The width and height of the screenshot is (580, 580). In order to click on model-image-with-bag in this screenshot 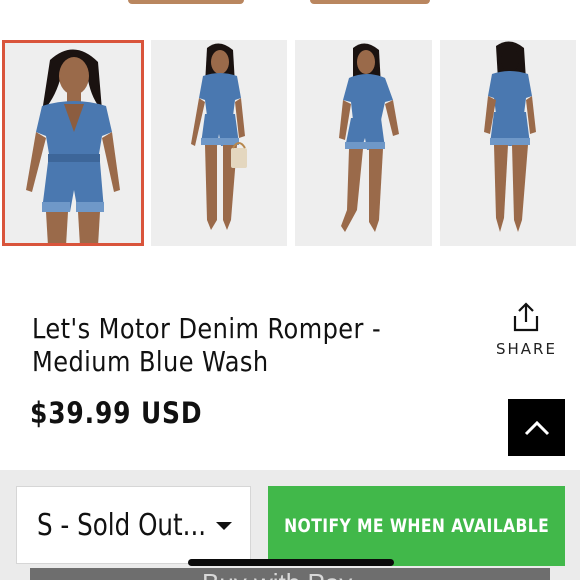, I will do `click(219, 143)`.